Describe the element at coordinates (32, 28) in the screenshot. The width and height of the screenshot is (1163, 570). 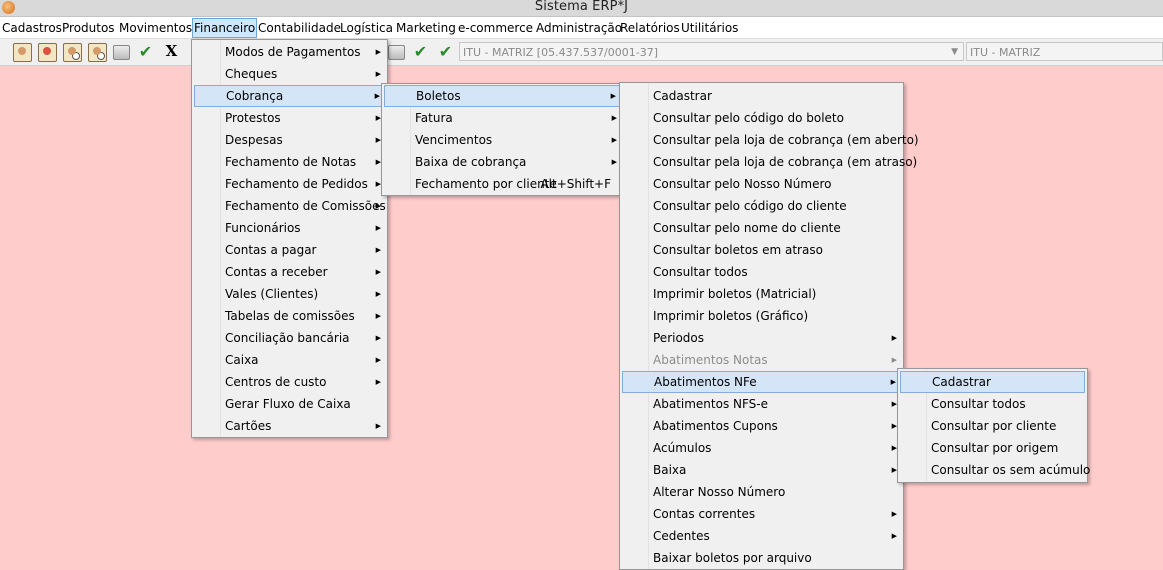
I see `menu-cadastros: Cadastros` at that location.